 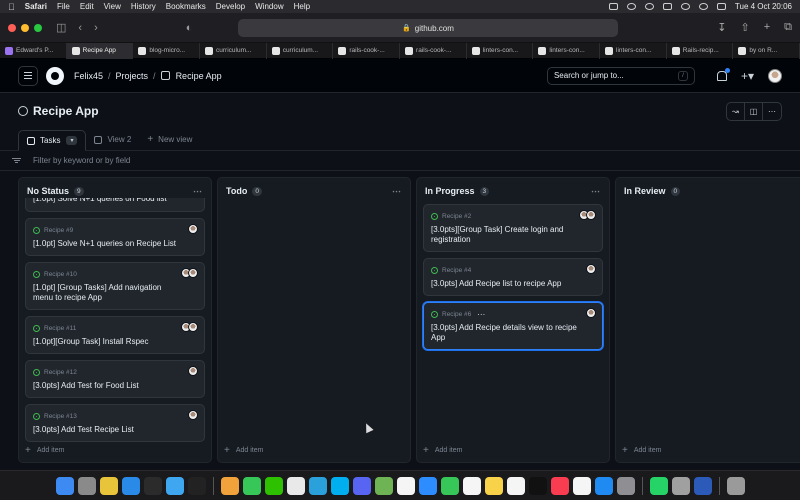 I want to click on launchpad-icon, so click(x=86, y=485).